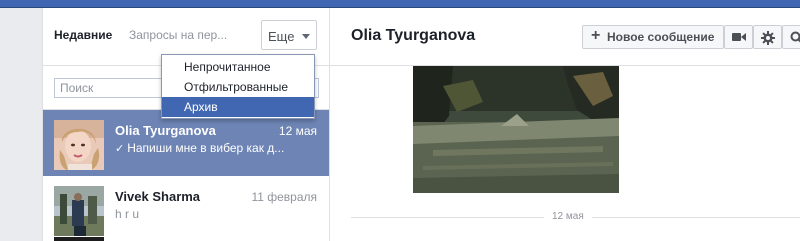  What do you see at coordinates (284, 197) in the screenshot?
I see `conversation-date: 11 февраля` at bounding box center [284, 197].